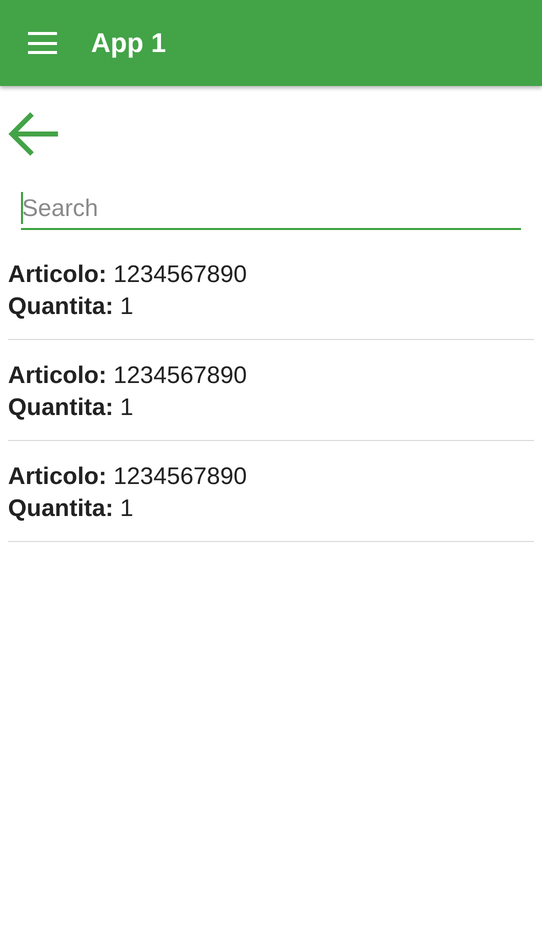 The image size is (542, 927). Describe the element at coordinates (271, 210) in the screenshot. I see `search-field: Search` at that location.